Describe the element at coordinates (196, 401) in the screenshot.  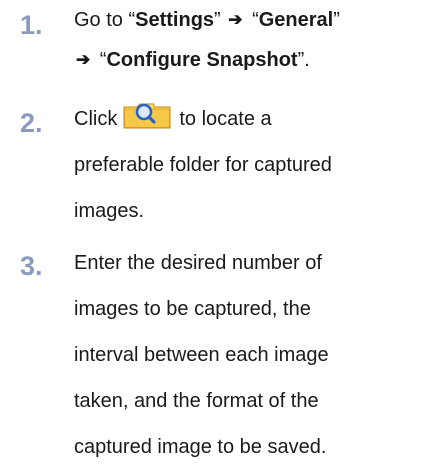
I see `text-line: taken, and the format of the` at that location.